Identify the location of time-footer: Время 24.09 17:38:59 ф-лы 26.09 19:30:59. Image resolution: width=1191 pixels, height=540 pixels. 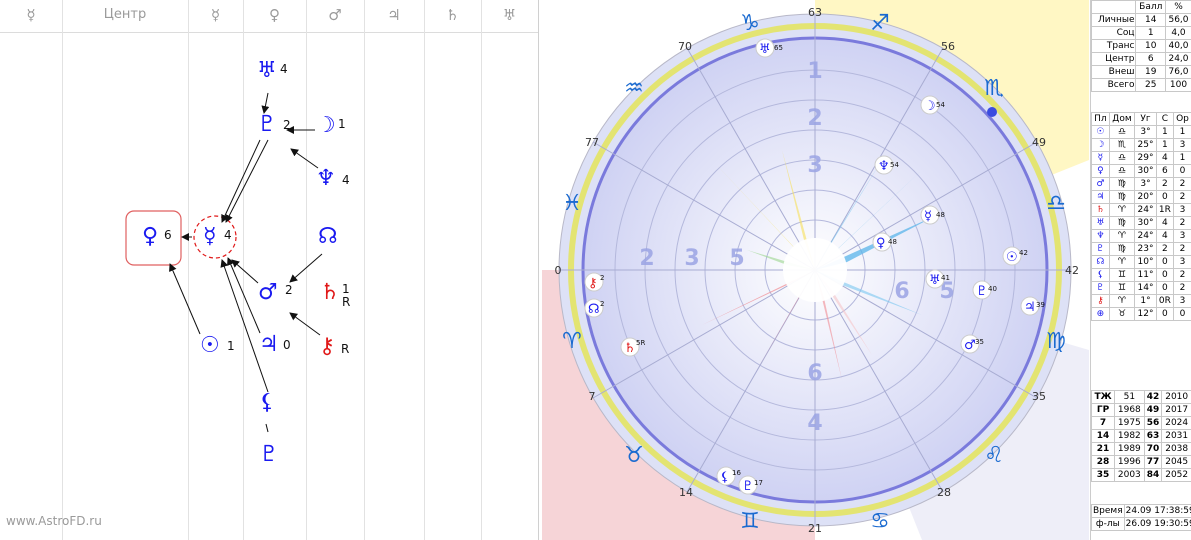
(1141, 517).